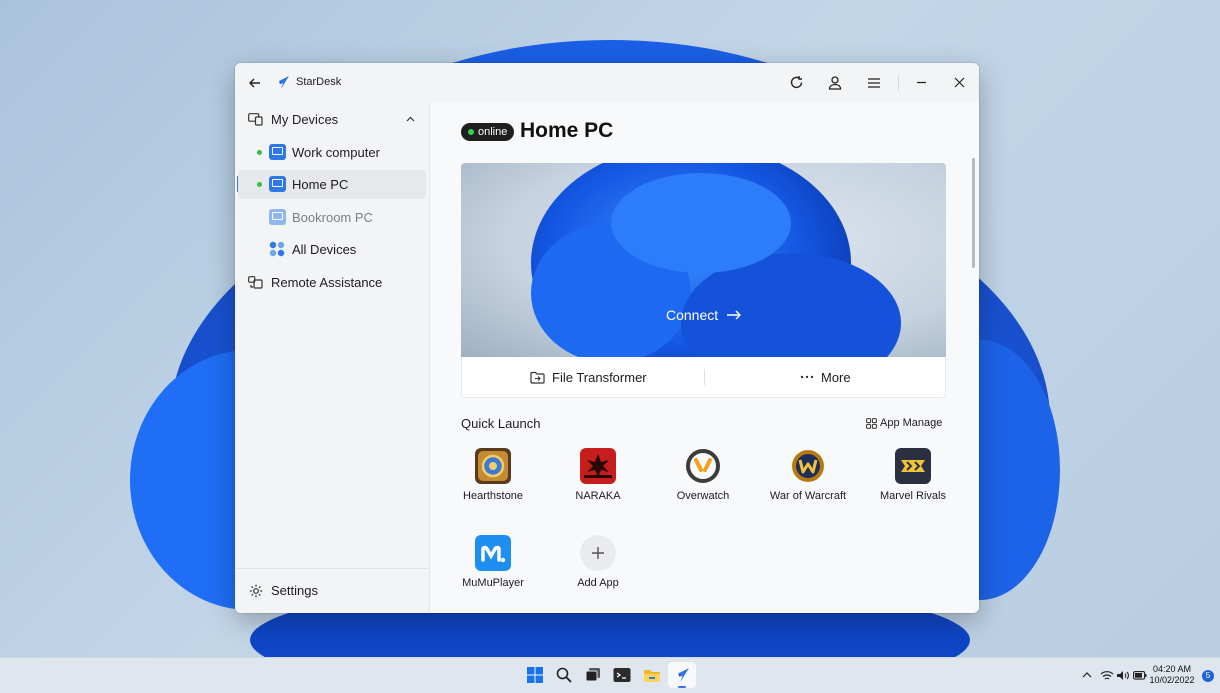 The height and width of the screenshot is (693, 1220). I want to click on minimize-button, so click(921, 82).